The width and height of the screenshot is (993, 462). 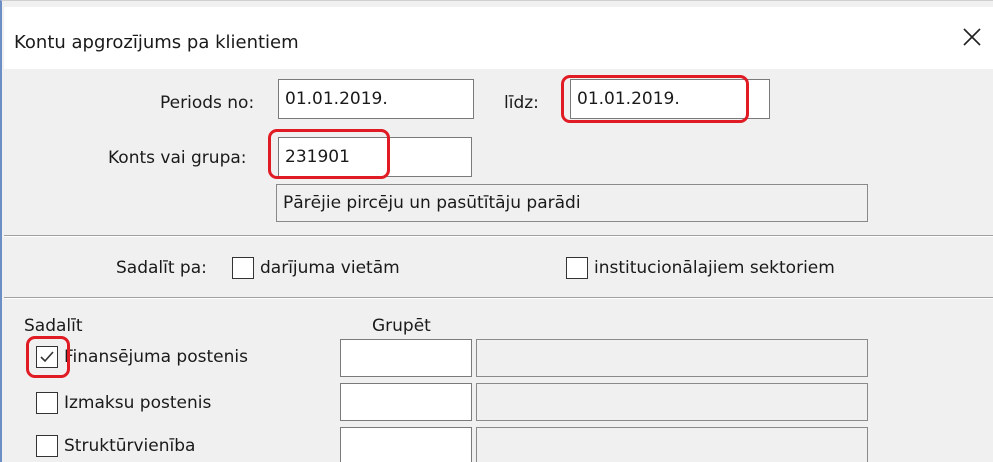 I want to click on group-input-cost, so click(x=406, y=402).